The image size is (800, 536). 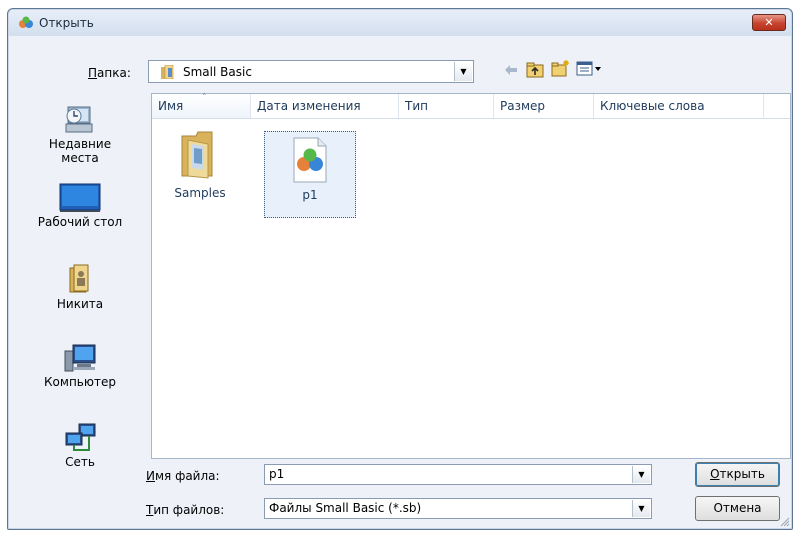 I want to click on column-type: Тип, so click(x=446, y=106).